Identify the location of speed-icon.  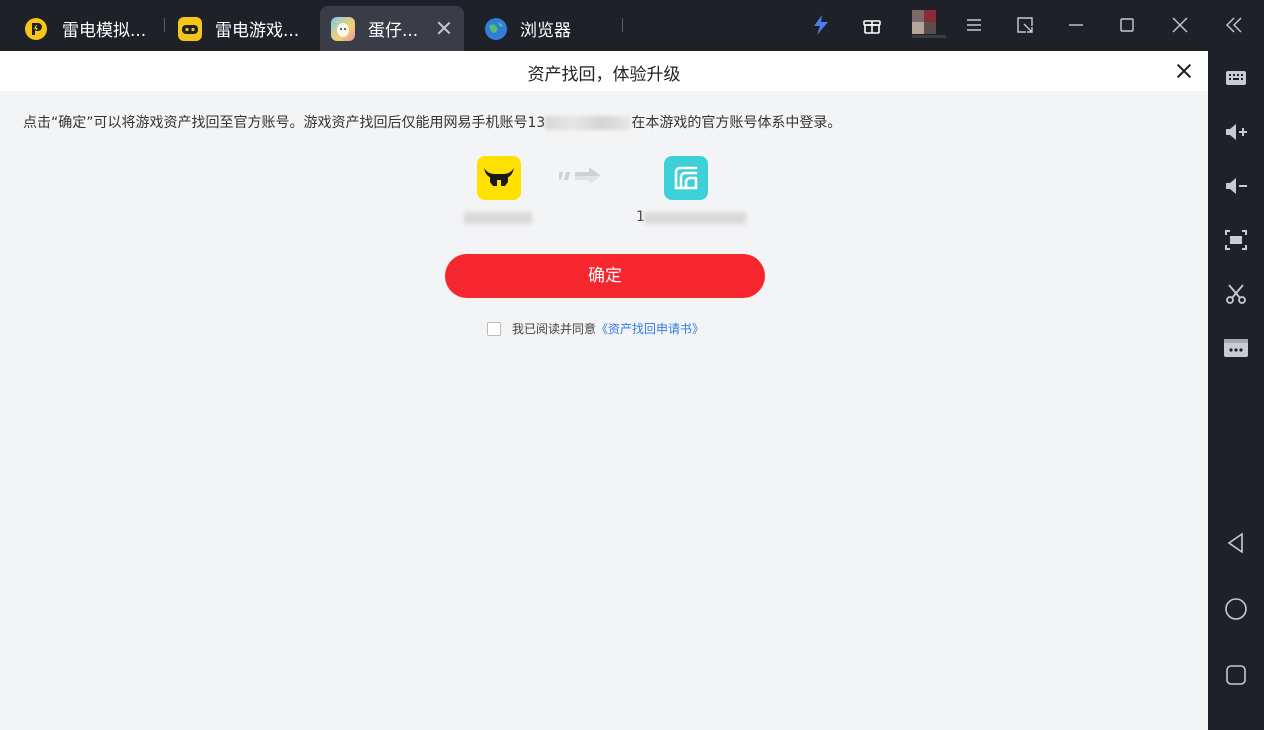
(821, 25).